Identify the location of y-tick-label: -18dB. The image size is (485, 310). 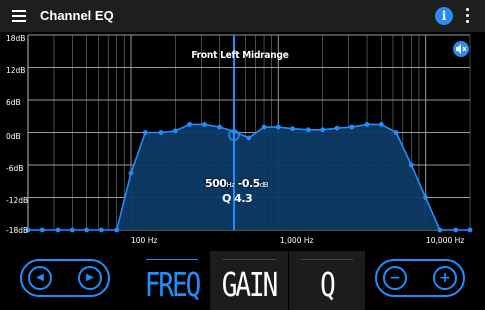
(17, 230).